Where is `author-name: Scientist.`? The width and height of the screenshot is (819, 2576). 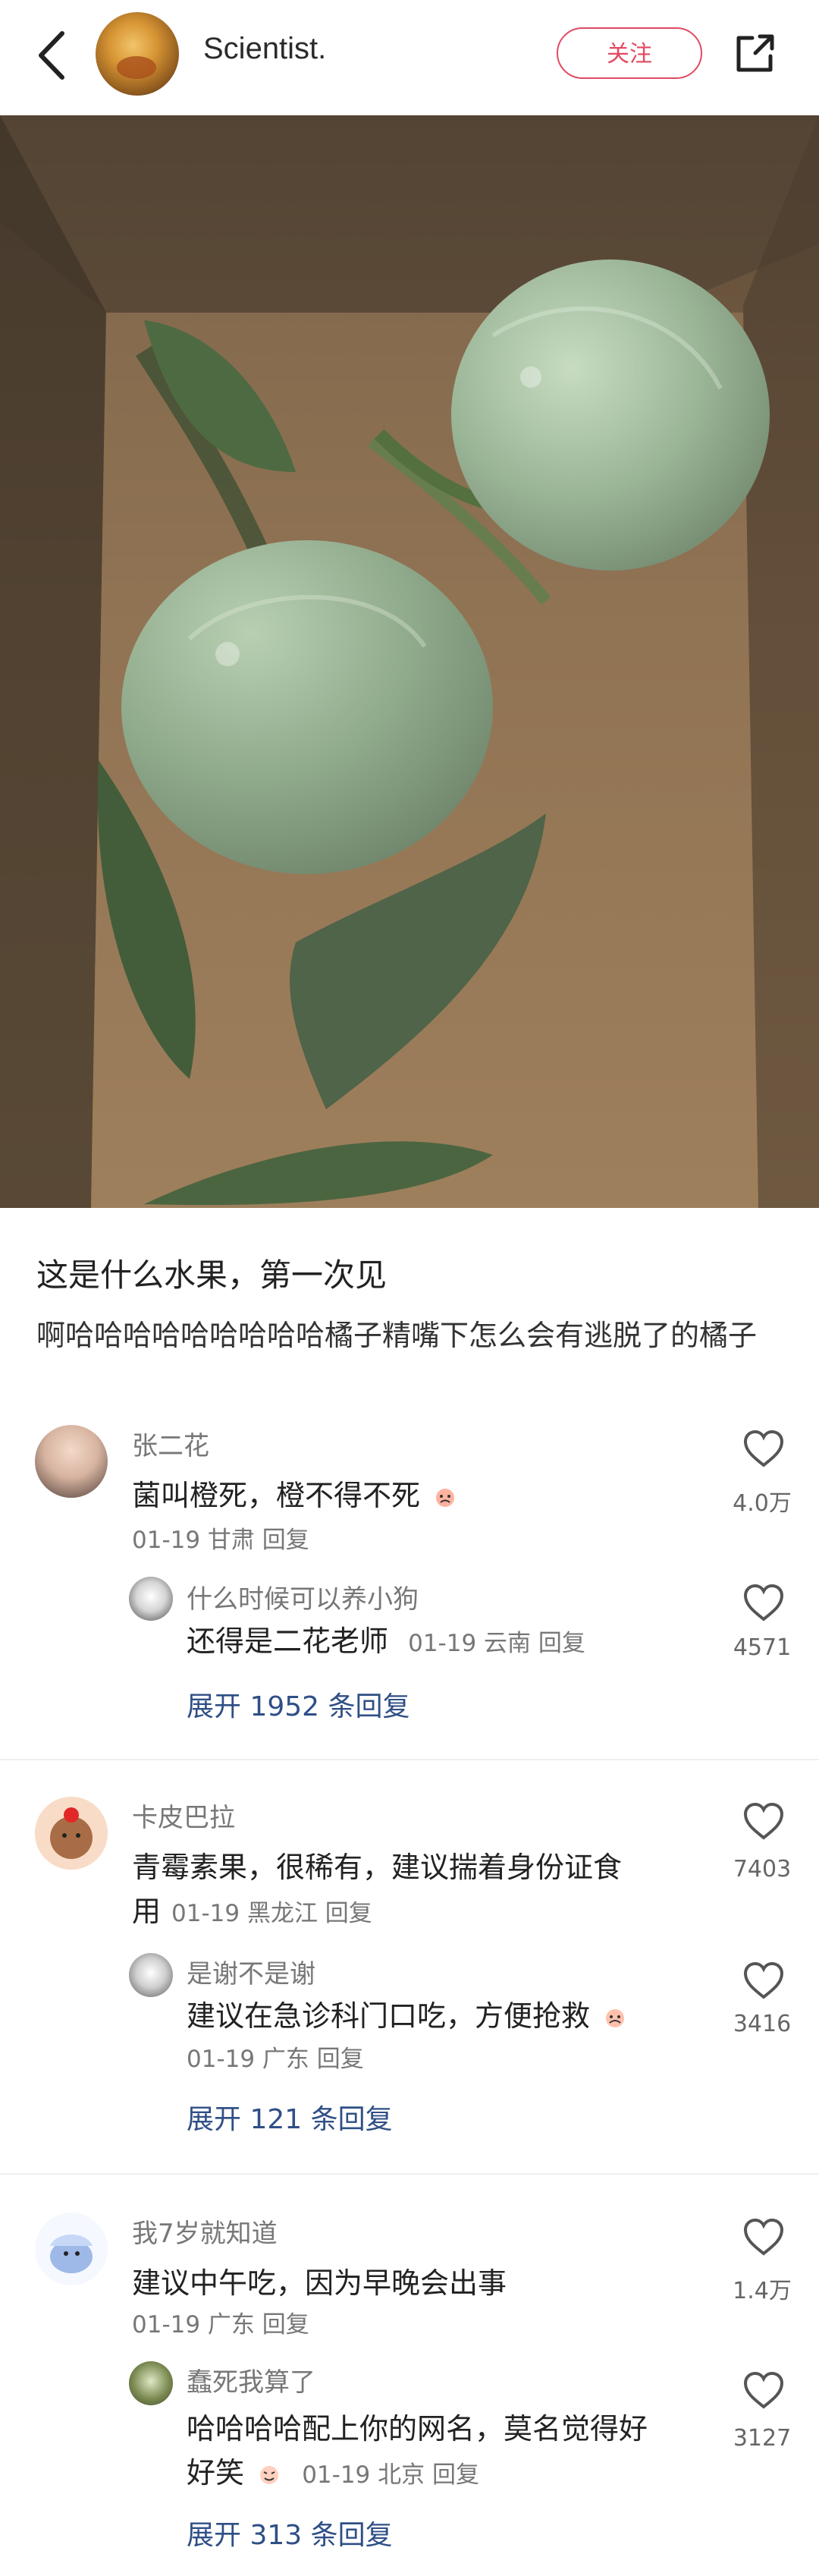 author-name: Scientist. is located at coordinates (264, 49).